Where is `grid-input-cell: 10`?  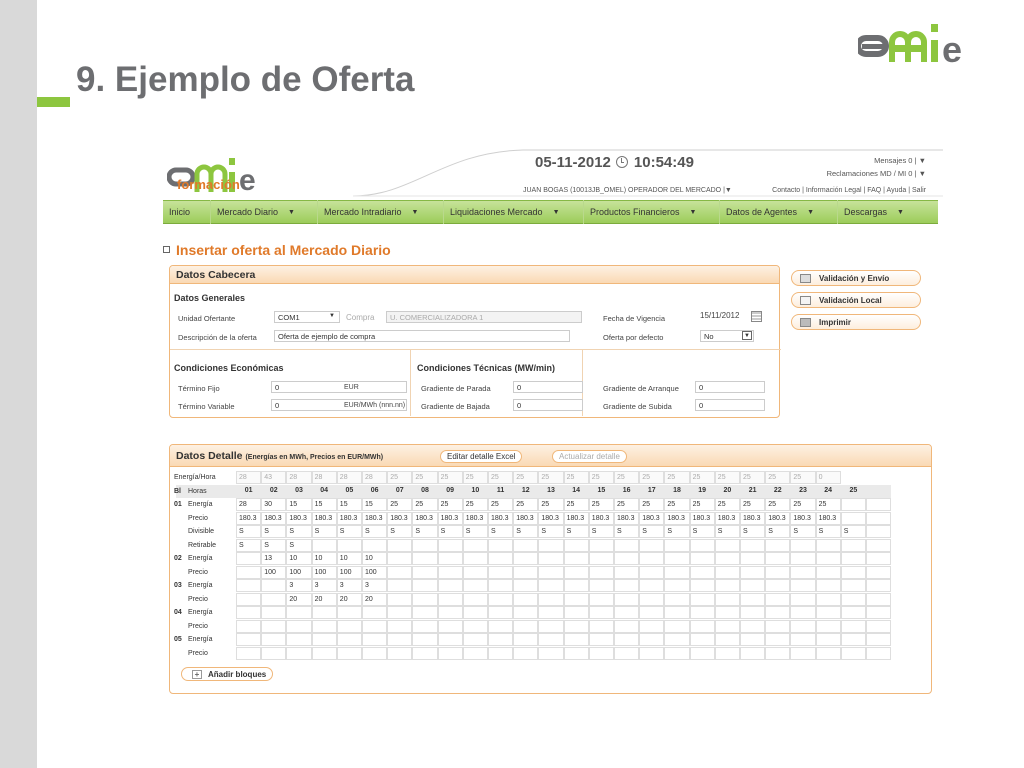 grid-input-cell: 10 is located at coordinates (375, 558).